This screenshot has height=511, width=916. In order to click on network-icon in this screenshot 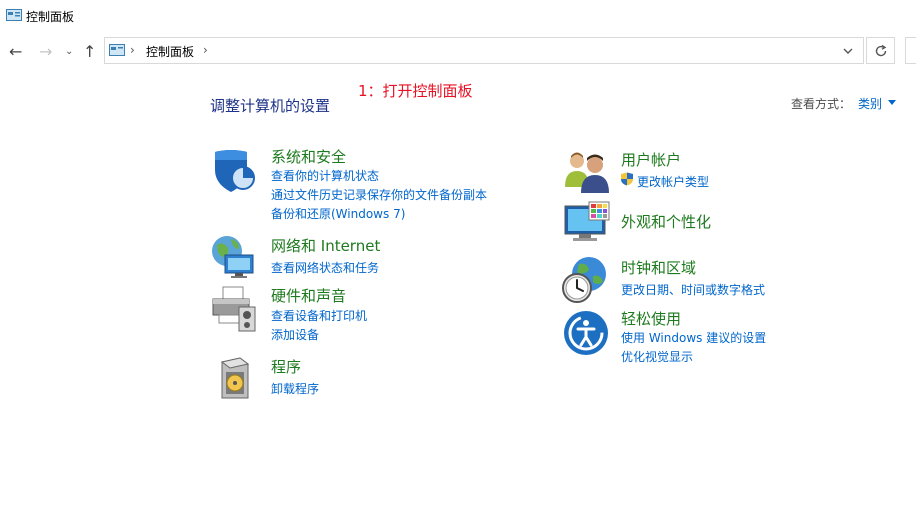, I will do `click(233, 257)`.